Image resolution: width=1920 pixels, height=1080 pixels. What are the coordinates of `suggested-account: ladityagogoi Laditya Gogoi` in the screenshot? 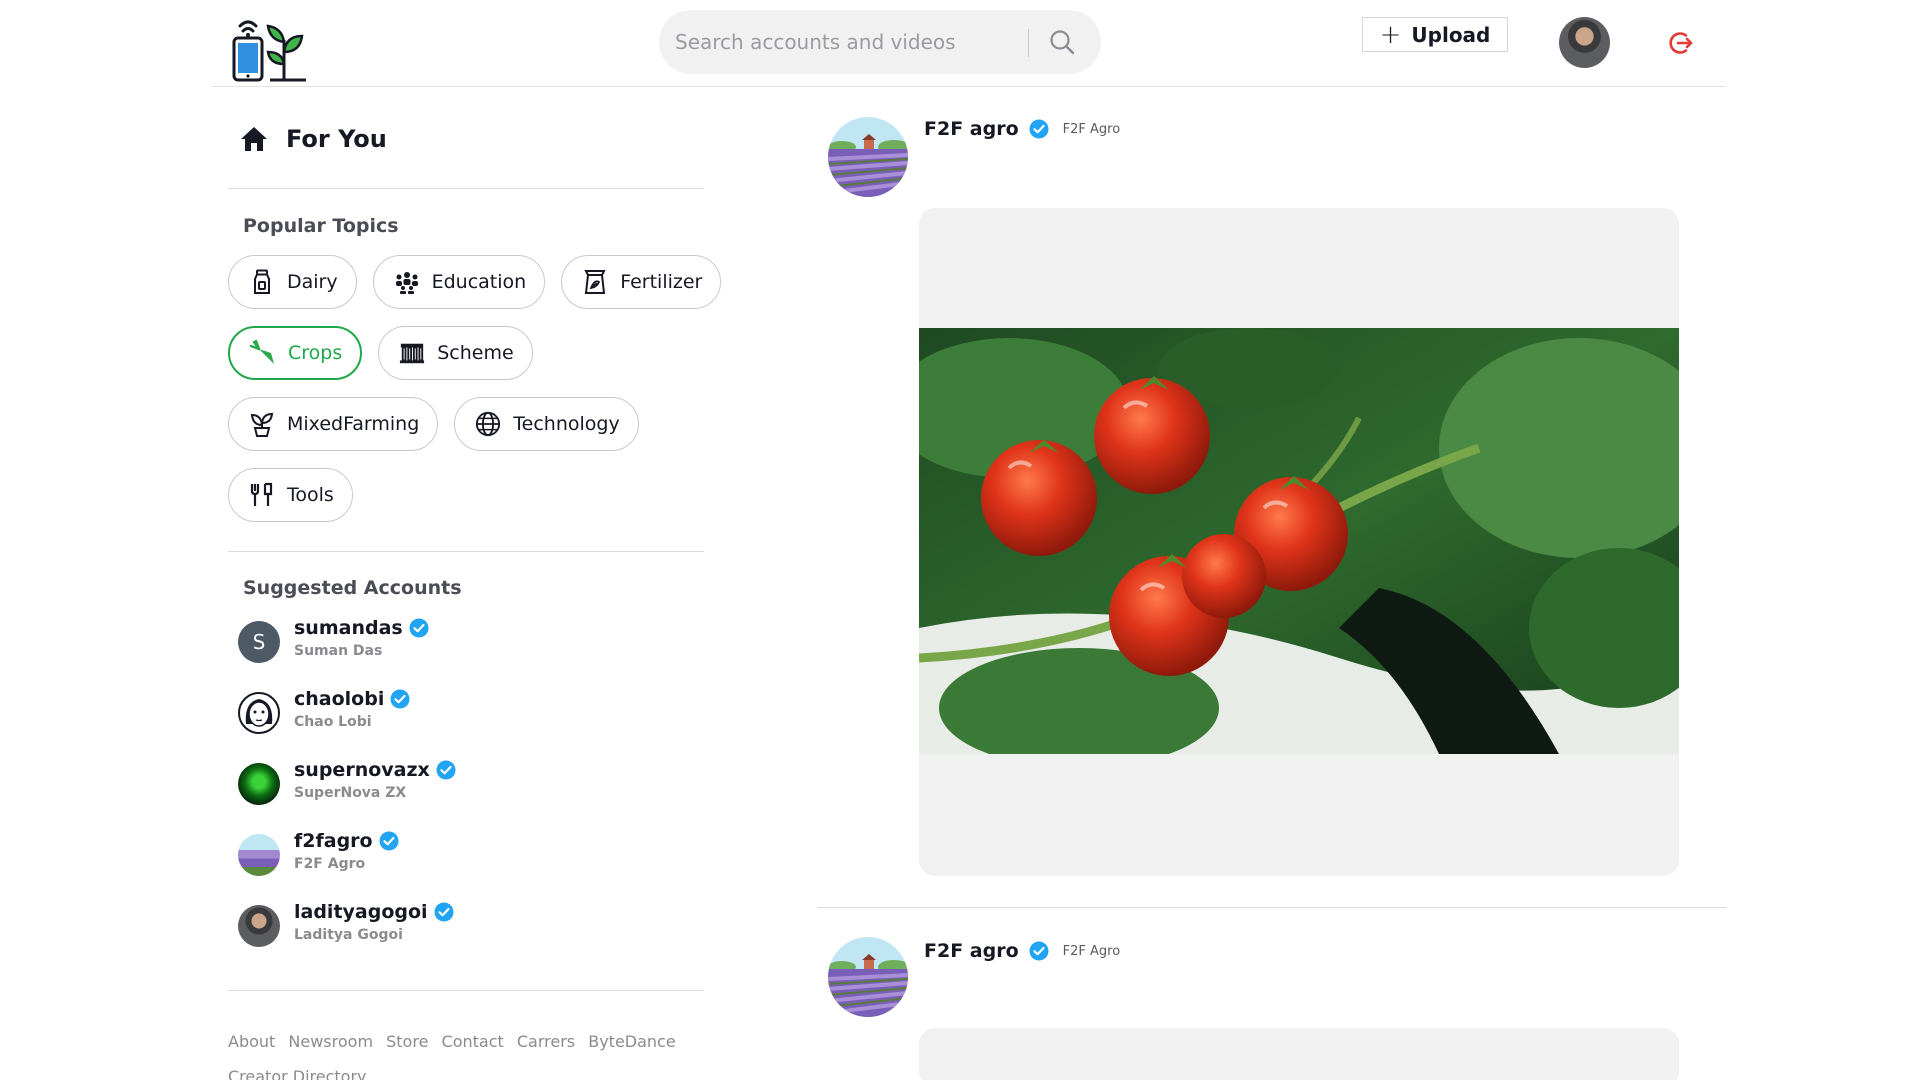 It's located at (468, 936).